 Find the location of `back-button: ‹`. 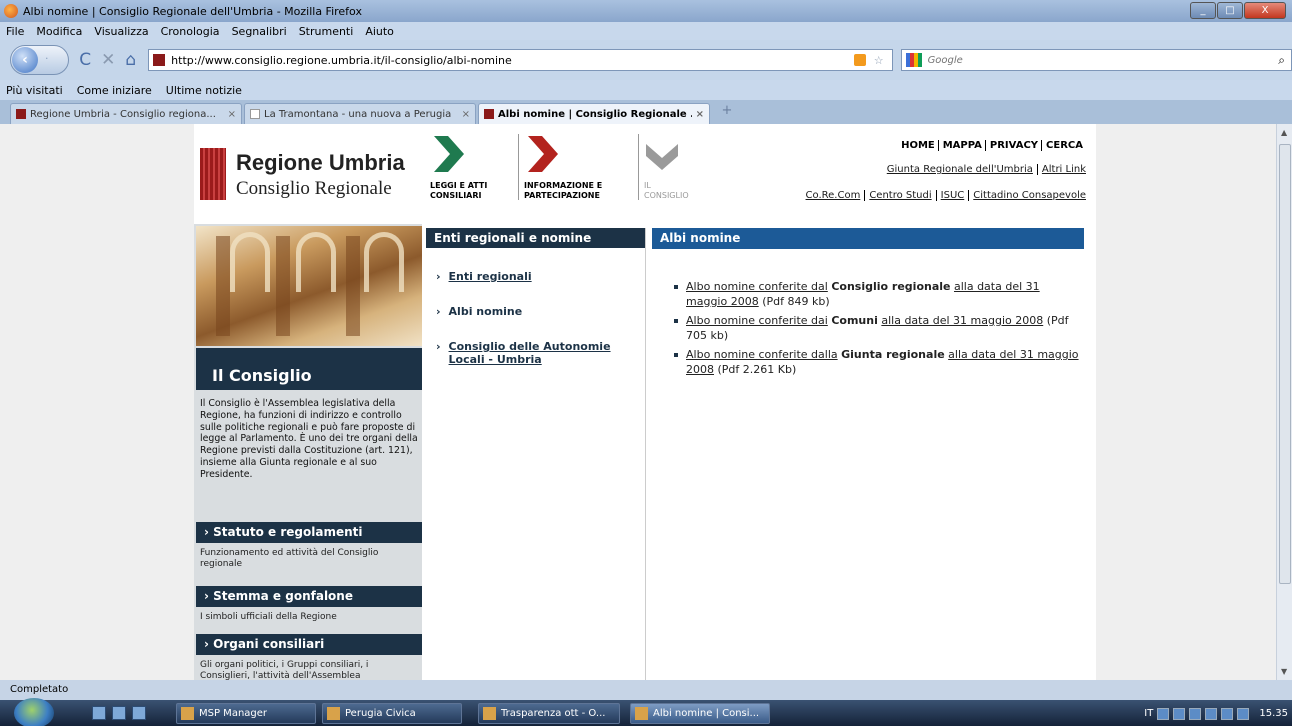

back-button: ‹ is located at coordinates (25, 60).